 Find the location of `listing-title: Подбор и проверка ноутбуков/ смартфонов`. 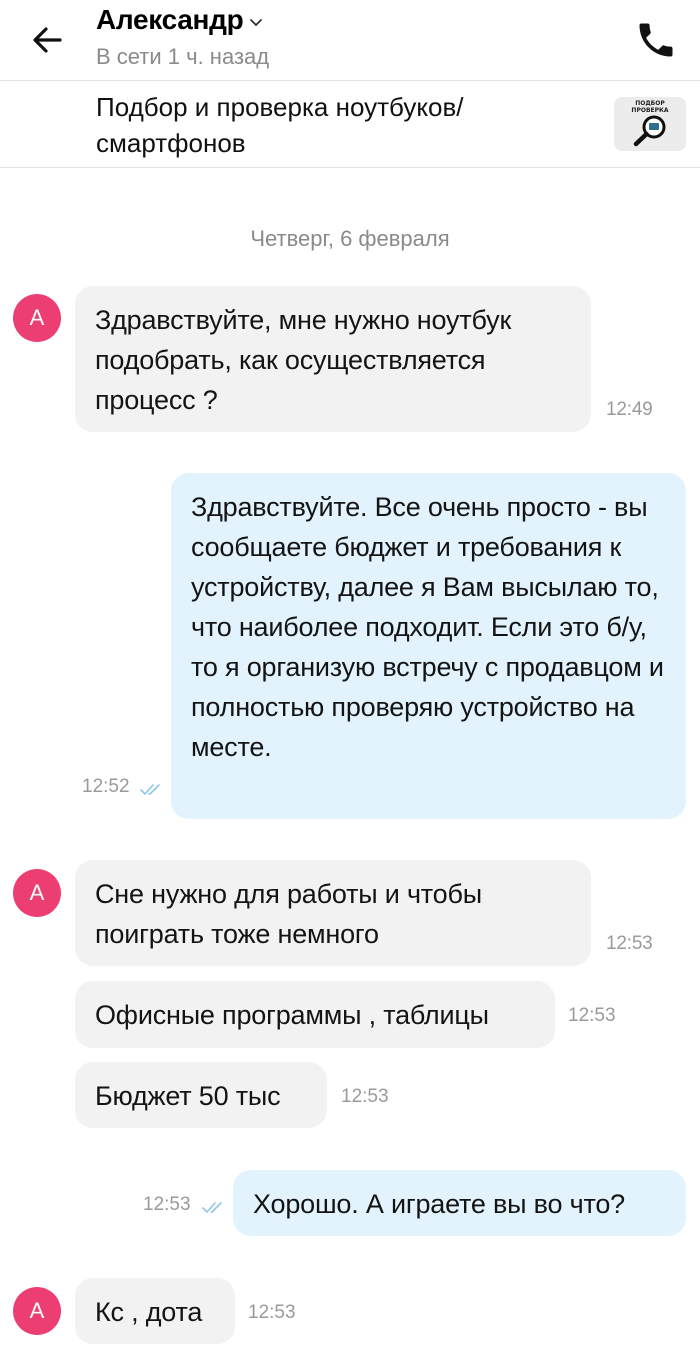

listing-title: Подбор и проверка ноутбуков/ смартфонов is located at coordinates (280, 125).